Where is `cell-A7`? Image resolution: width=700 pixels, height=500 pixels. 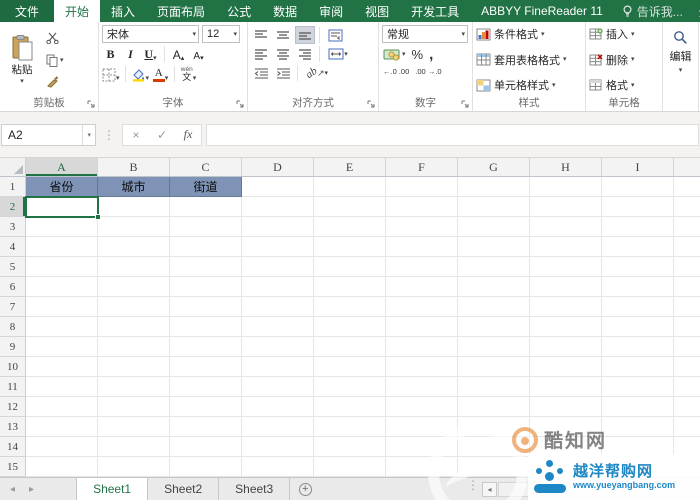
cell-A7 is located at coordinates (62, 307).